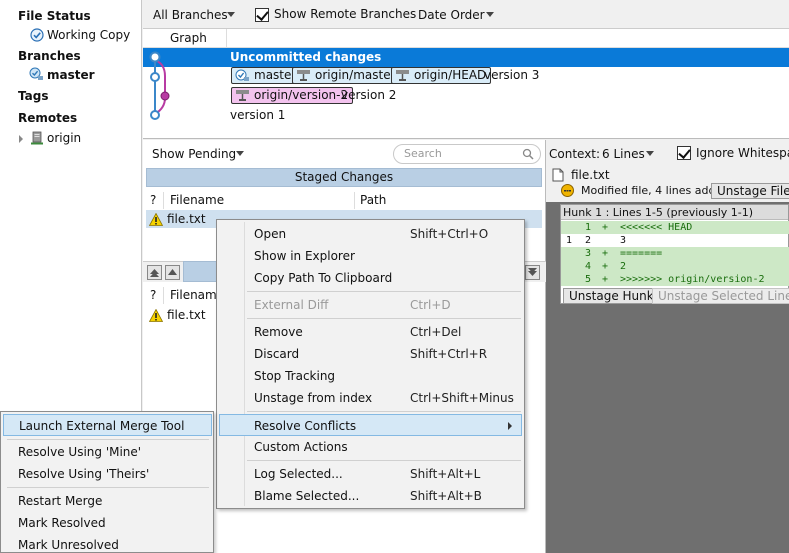  What do you see at coordinates (720, 296) in the screenshot?
I see `unstage-selected-lines-button: Unstage Selected Lines` at bounding box center [720, 296].